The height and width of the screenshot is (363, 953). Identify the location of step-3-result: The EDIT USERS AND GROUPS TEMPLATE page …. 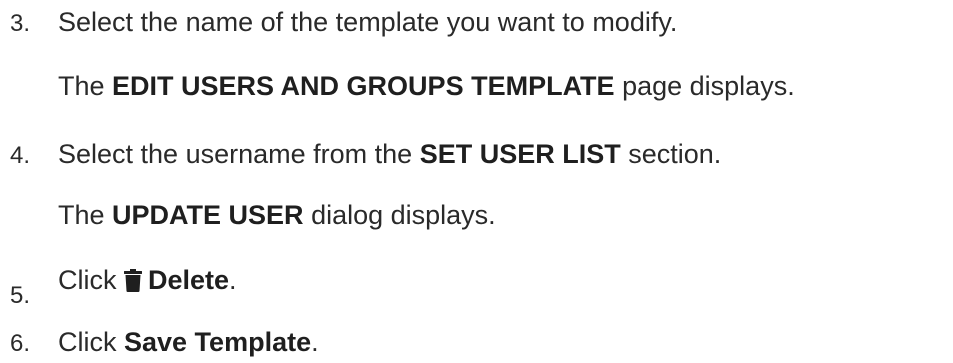
(426, 86).